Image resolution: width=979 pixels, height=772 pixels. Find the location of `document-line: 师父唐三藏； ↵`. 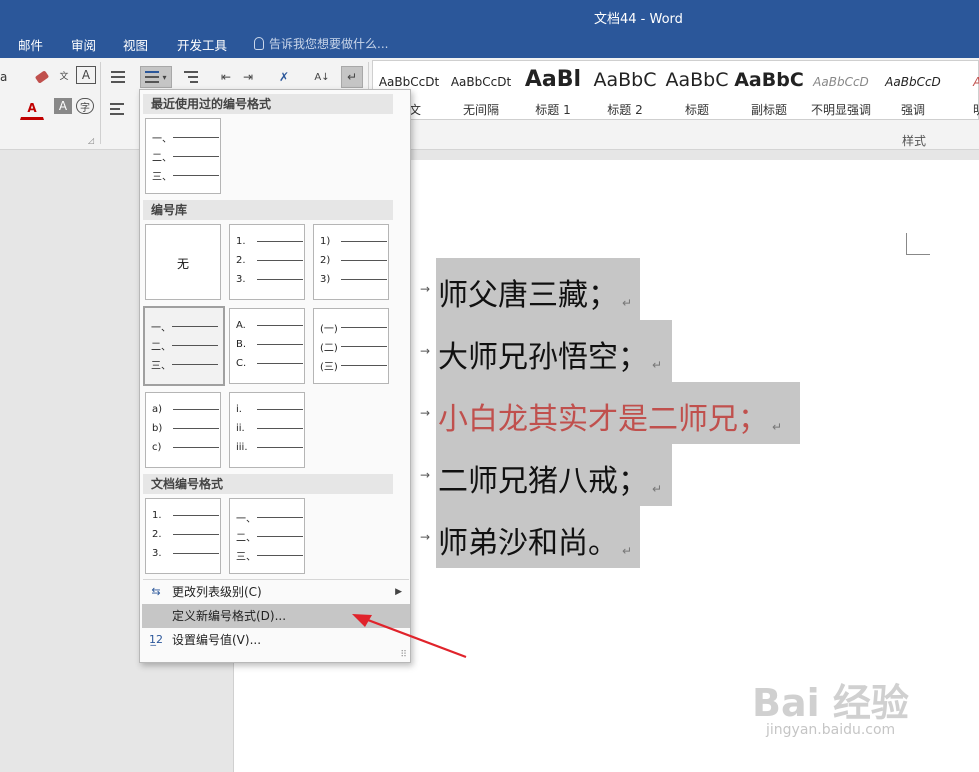

document-line: 师父唐三藏； ↵ is located at coordinates (535, 292).